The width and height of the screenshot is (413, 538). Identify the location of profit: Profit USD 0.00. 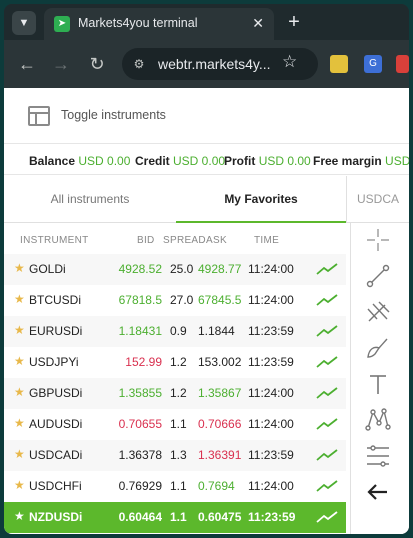
(267, 161).